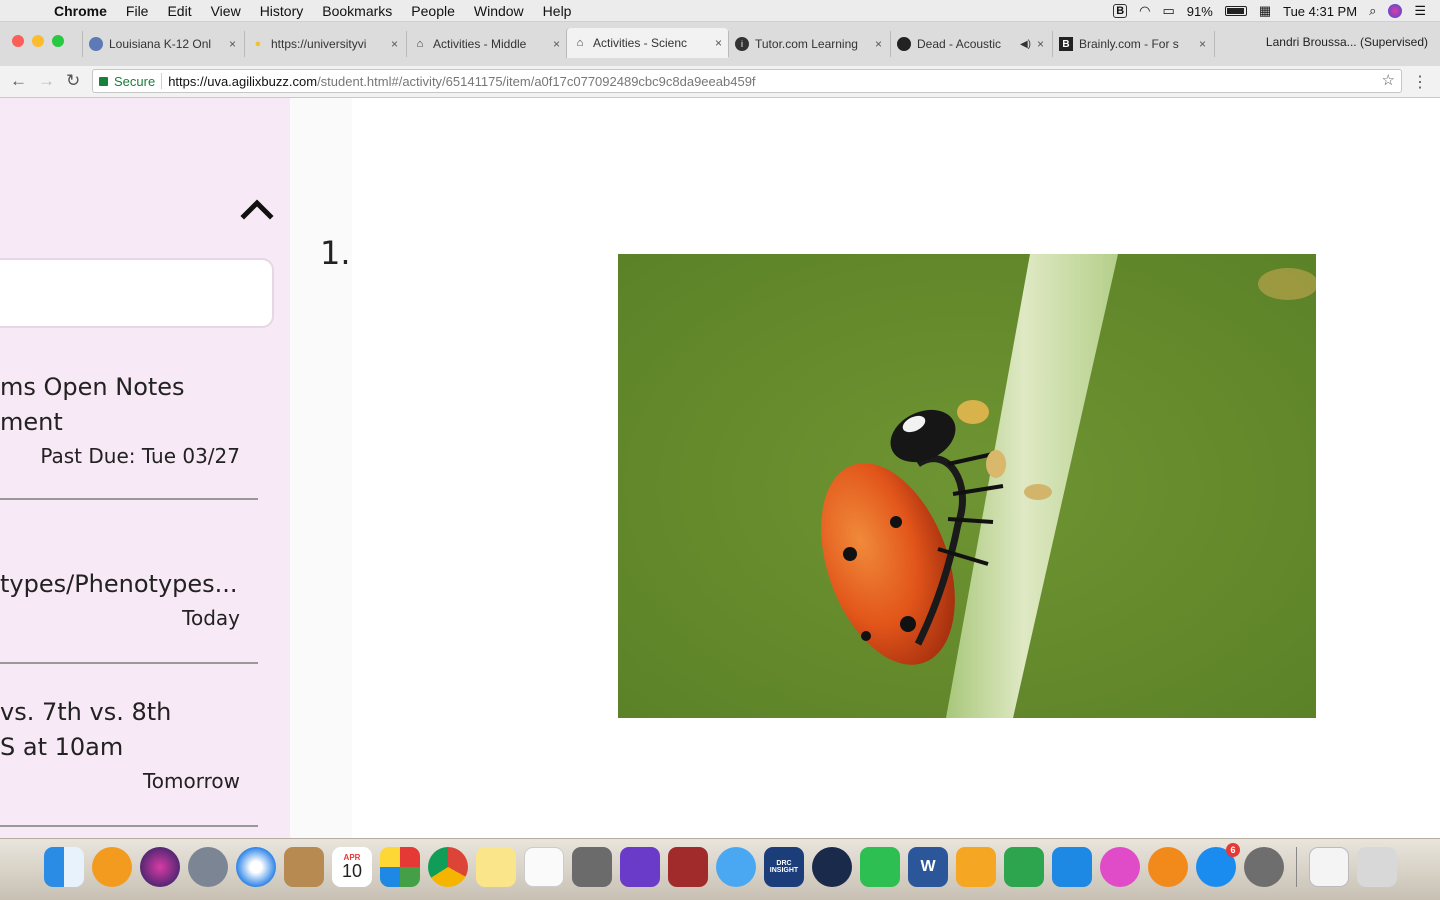 This screenshot has width=1440, height=900. What do you see at coordinates (904, 44) in the screenshot?
I see `spotify-icon` at bounding box center [904, 44].